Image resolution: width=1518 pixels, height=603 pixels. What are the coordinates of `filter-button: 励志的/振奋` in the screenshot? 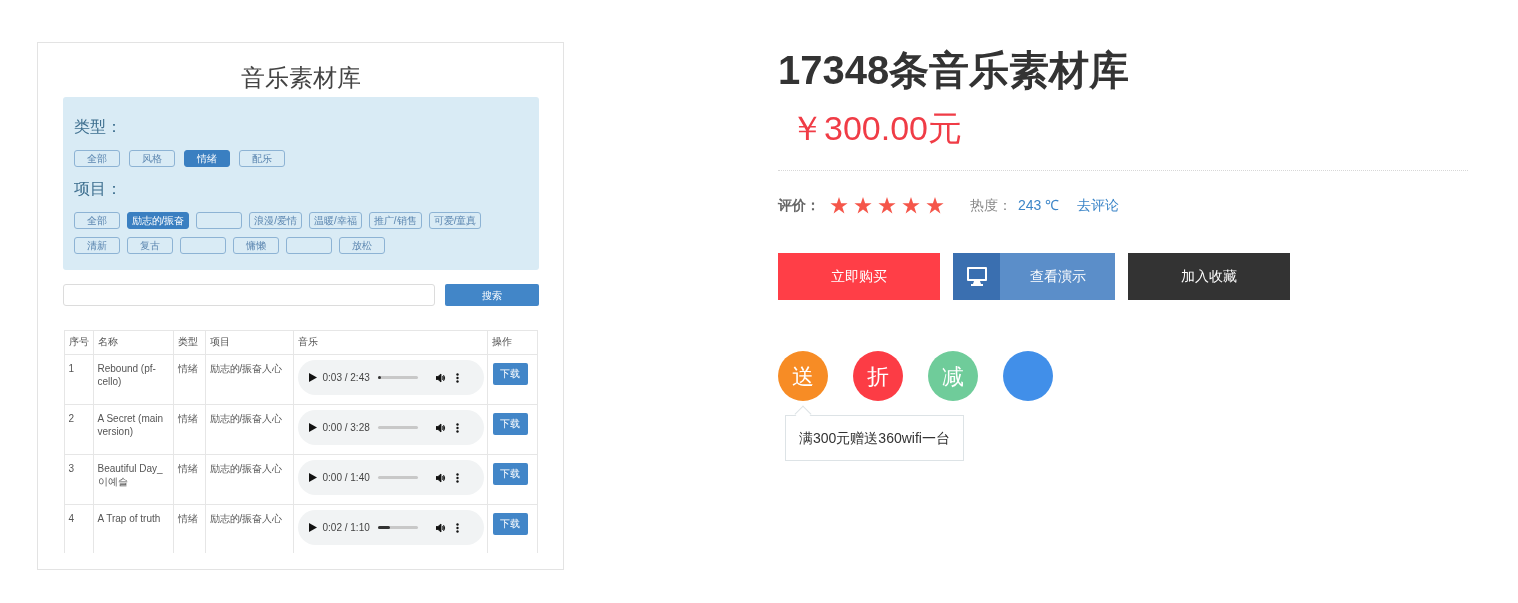 It's located at (158, 220).